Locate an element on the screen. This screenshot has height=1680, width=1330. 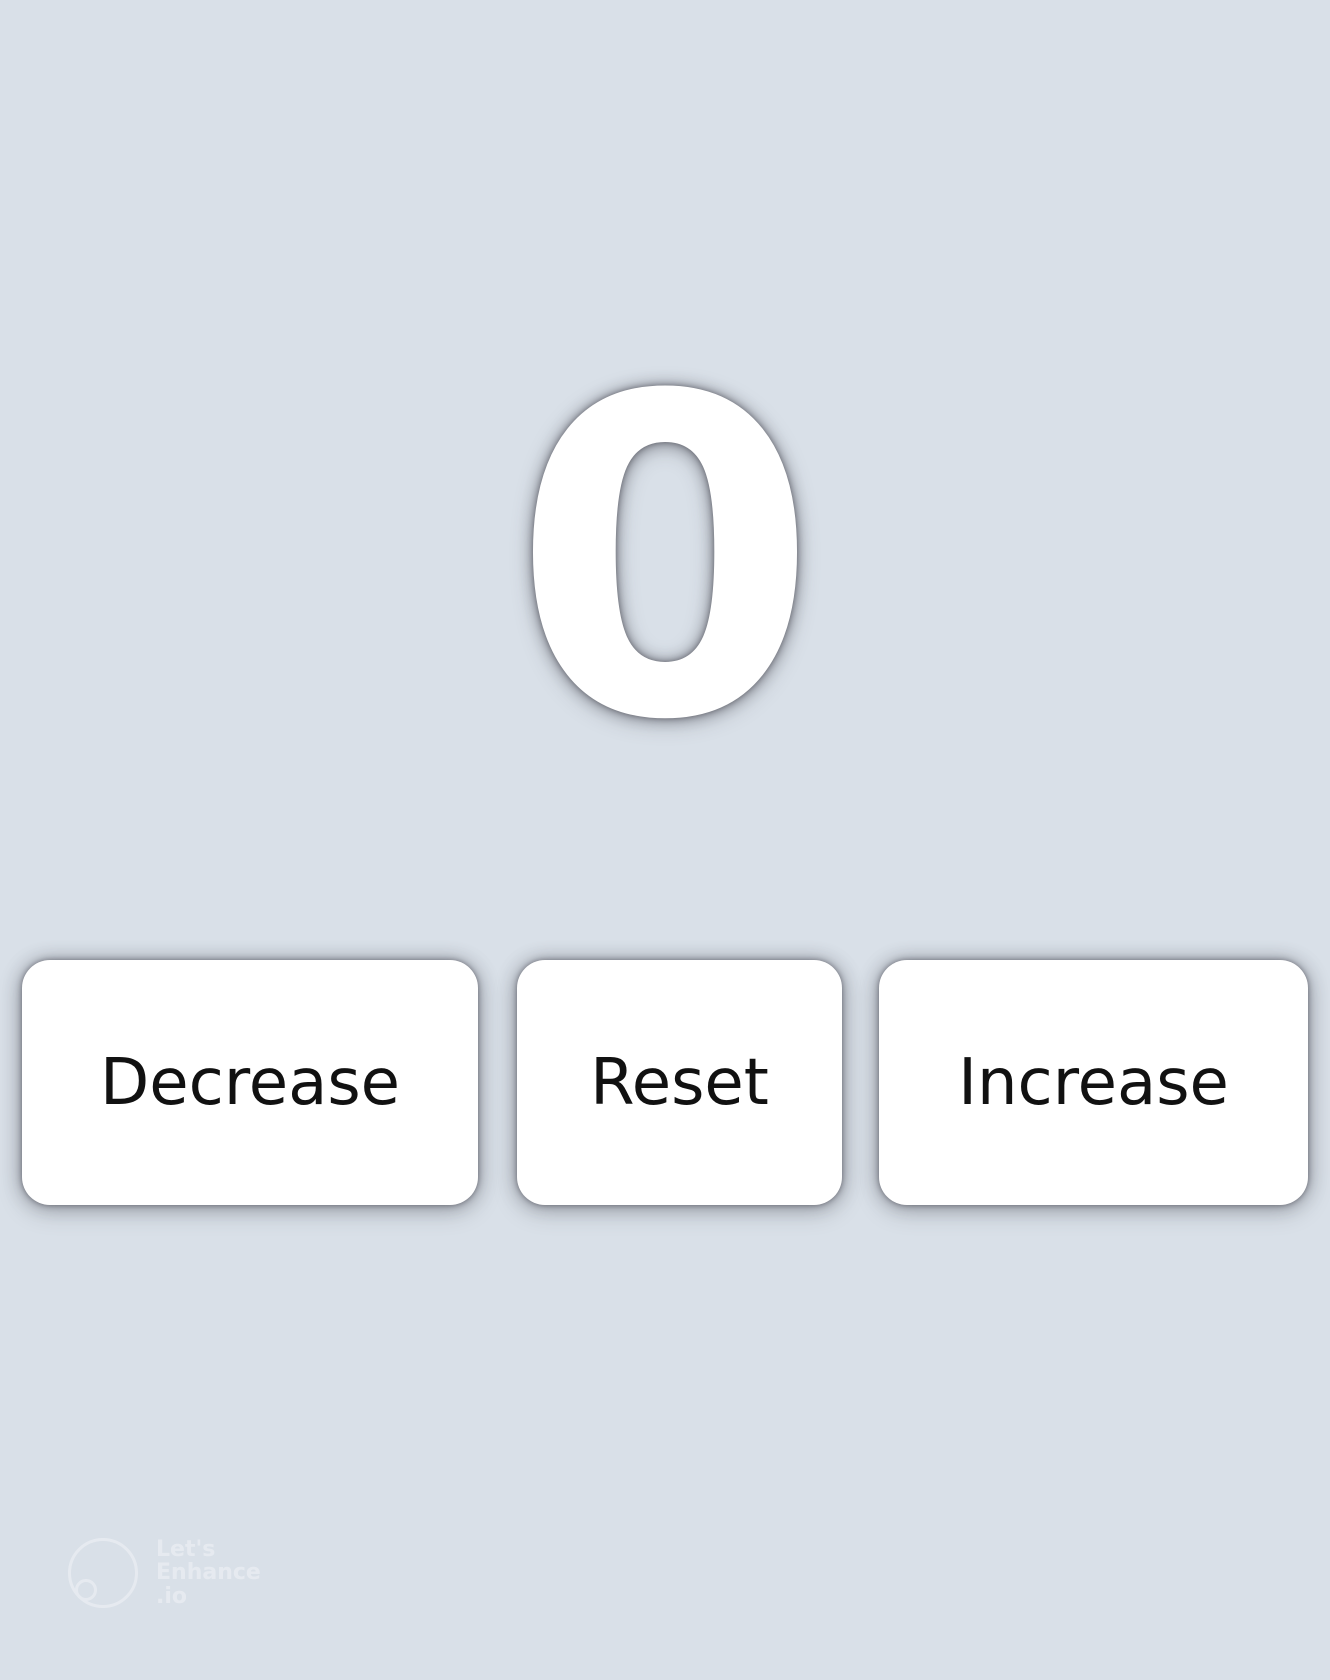
watermark-text: Let's Enhance .io is located at coordinates (208, 1572).